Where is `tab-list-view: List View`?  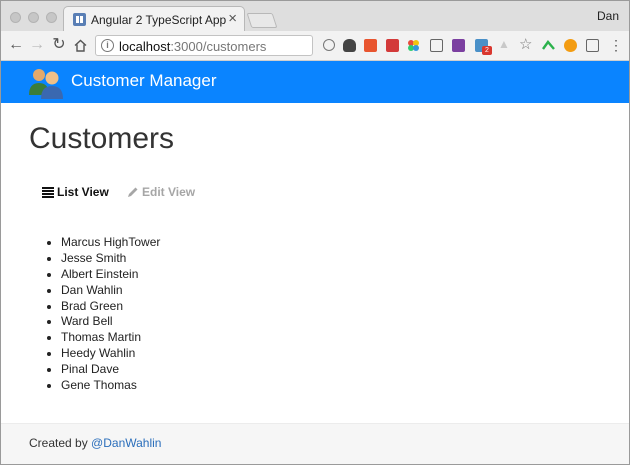 tab-list-view: List View is located at coordinates (75, 192).